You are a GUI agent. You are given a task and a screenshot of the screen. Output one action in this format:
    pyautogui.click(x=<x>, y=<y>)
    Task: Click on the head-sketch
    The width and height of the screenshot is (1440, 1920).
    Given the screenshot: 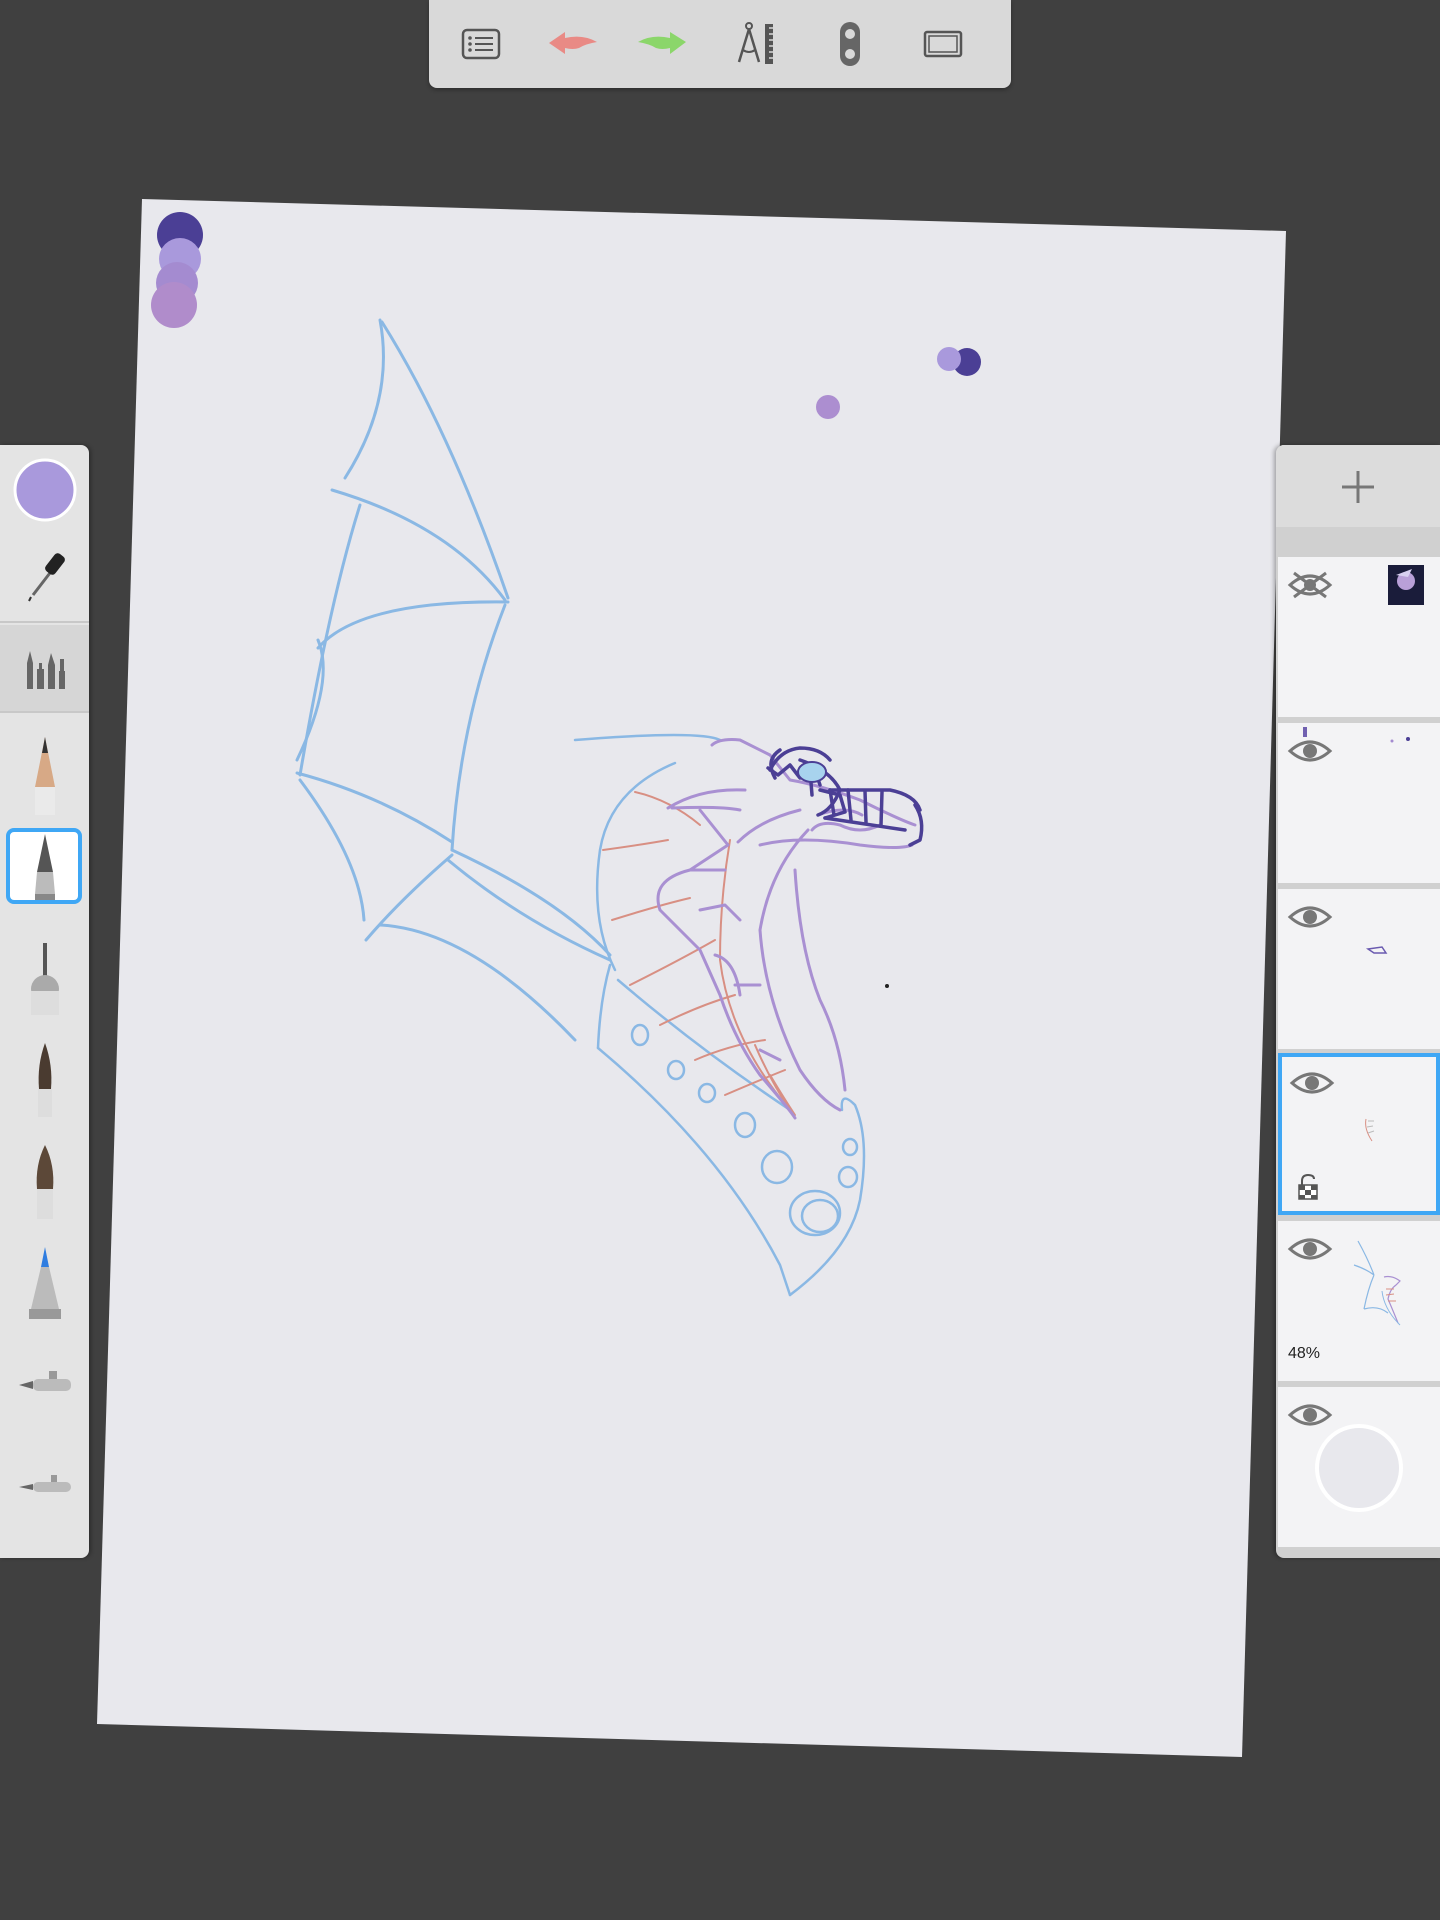 What is the action you would take?
    pyautogui.click(x=786, y=929)
    